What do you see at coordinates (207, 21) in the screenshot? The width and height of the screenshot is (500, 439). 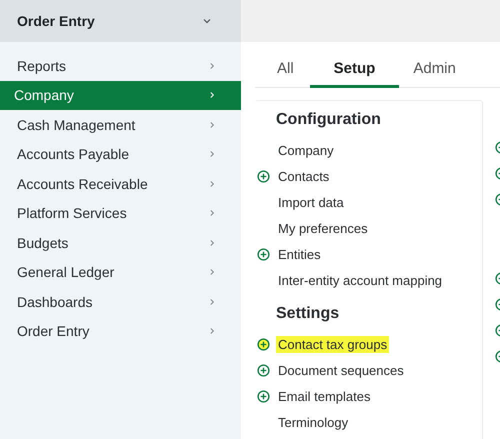 I see `chevron-down-icon` at bounding box center [207, 21].